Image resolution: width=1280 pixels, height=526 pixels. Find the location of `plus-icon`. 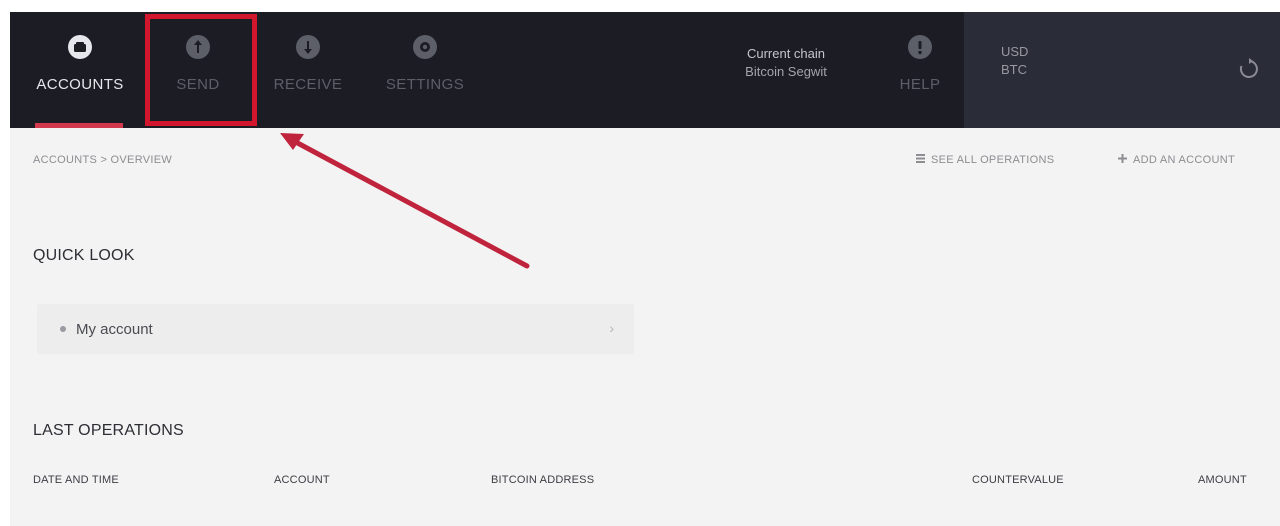

plus-icon is located at coordinates (1122, 160).